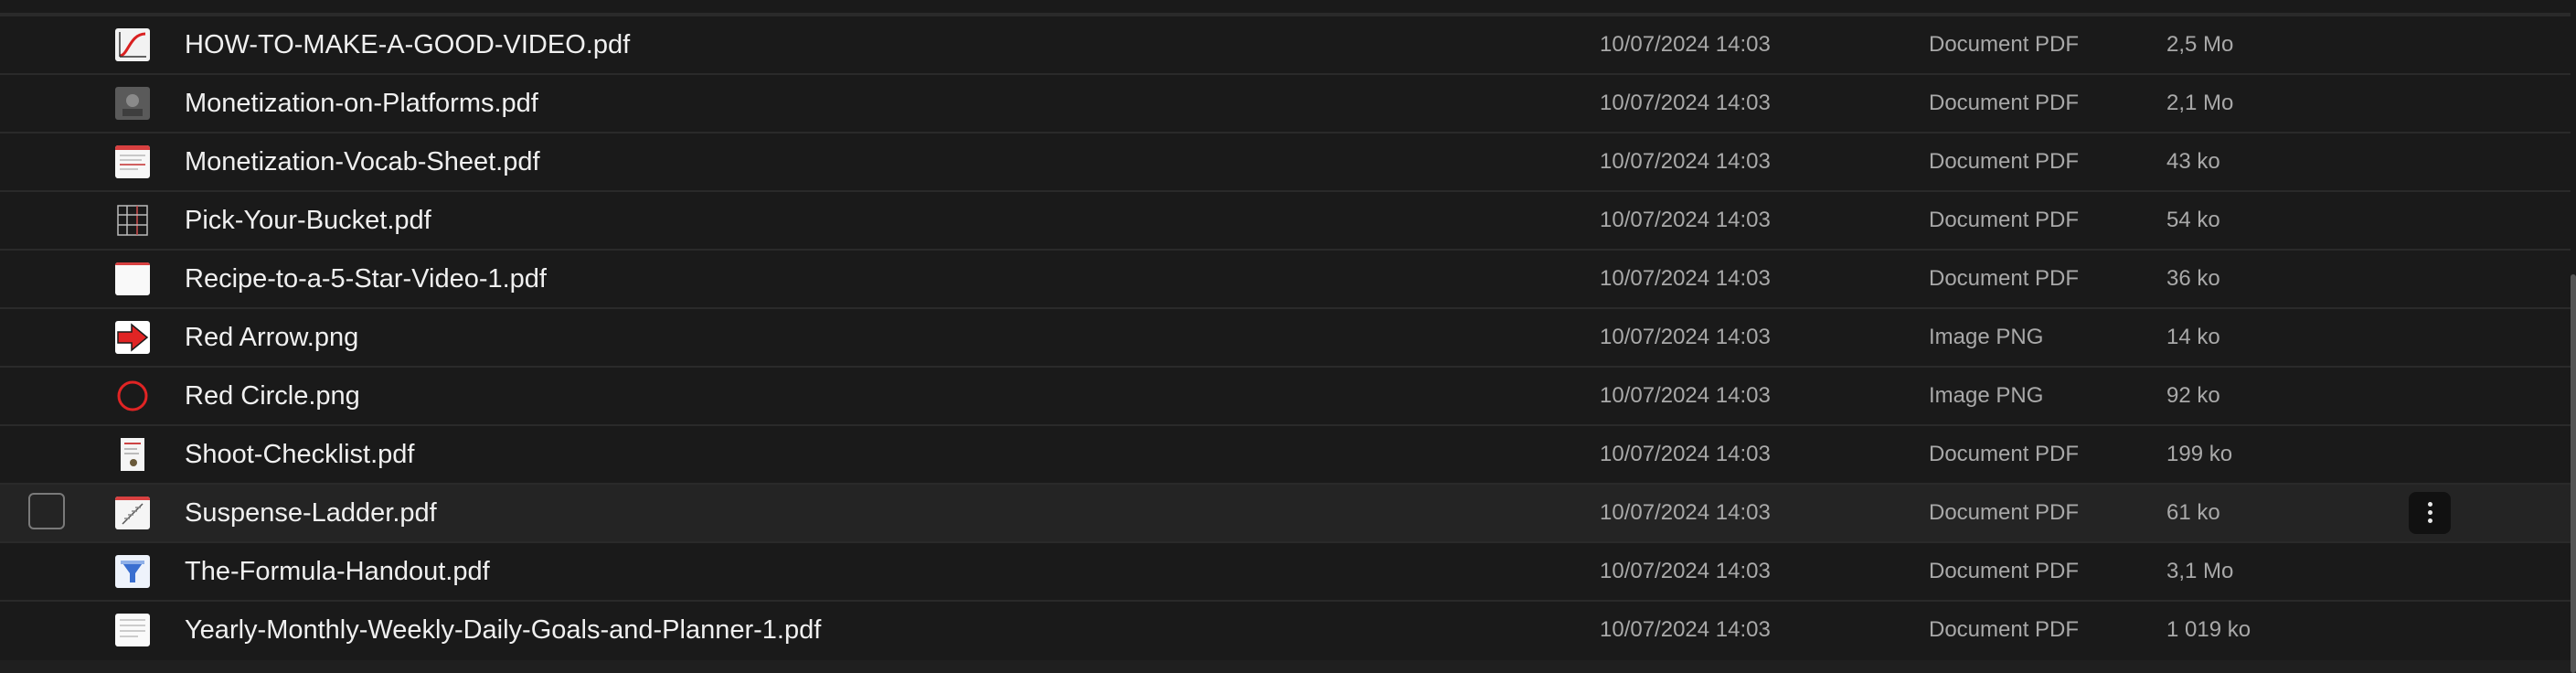 Image resolution: width=2576 pixels, height=673 pixels. What do you see at coordinates (133, 278) in the screenshot?
I see `pdf-blank-page-icon` at bounding box center [133, 278].